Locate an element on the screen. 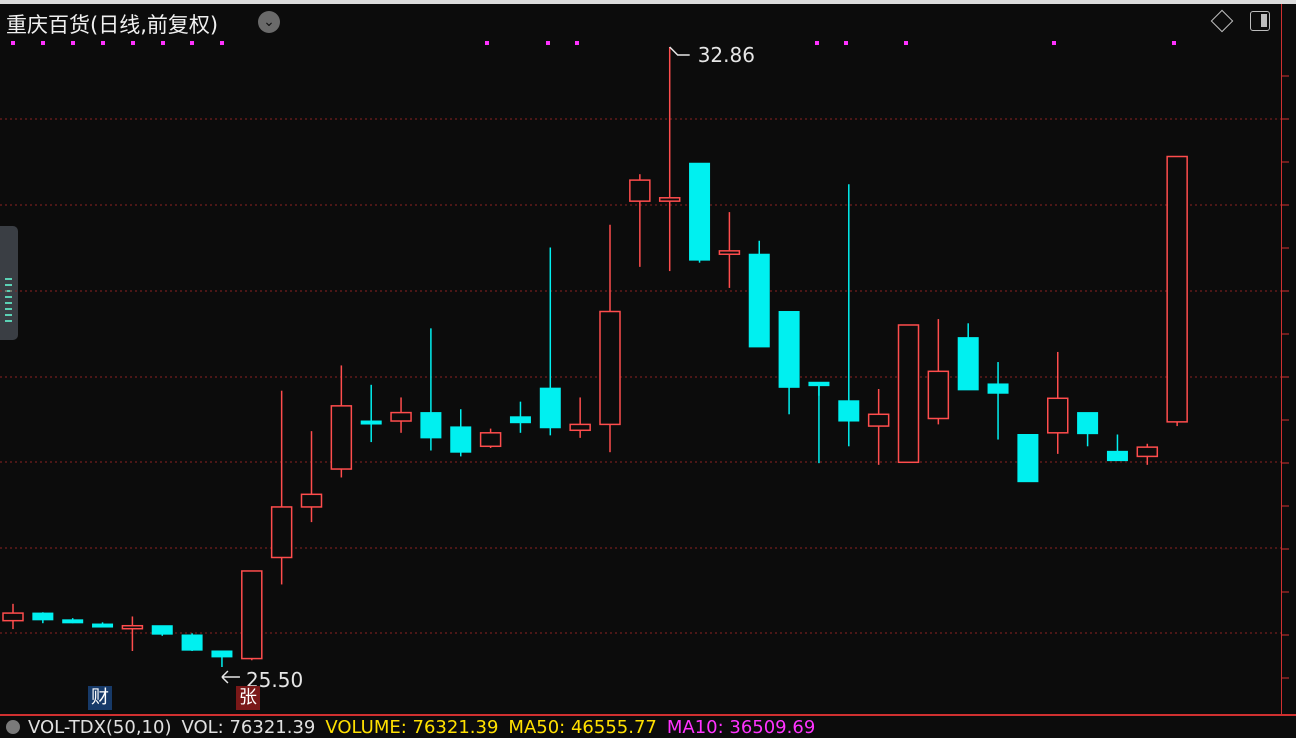 The height and width of the screenshot is (738, 1296). event-markers is located at coordinates (593, 43).